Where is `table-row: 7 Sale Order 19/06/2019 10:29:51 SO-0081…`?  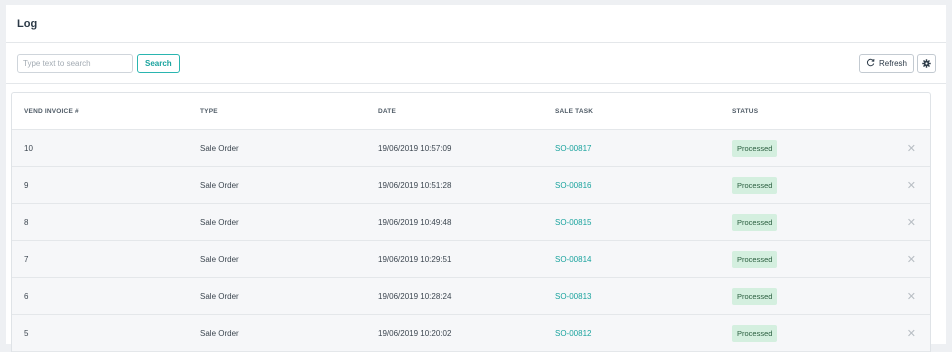 table-row: 7 Sale Order 19/06/2019 10:29:51 SO-0081… is located at coordinates (471, 259).